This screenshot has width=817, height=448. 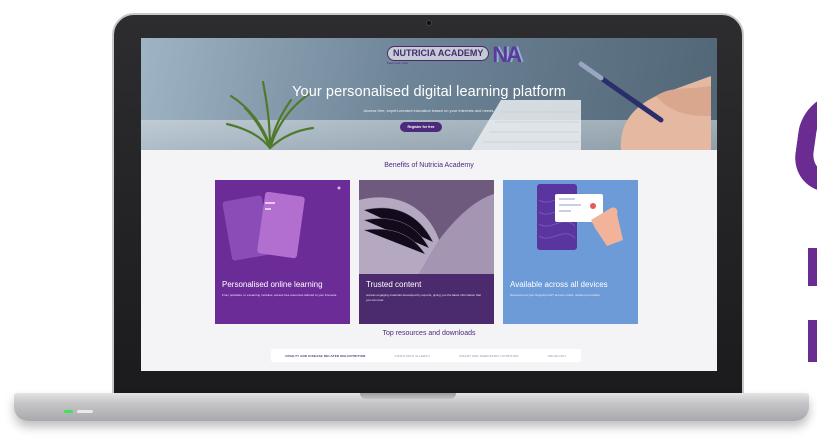 I want to click on tab-infant-paediatric-nutrition: INFANT AND PAEDIATRIC NUTRITION, so click(x=488, y=356).